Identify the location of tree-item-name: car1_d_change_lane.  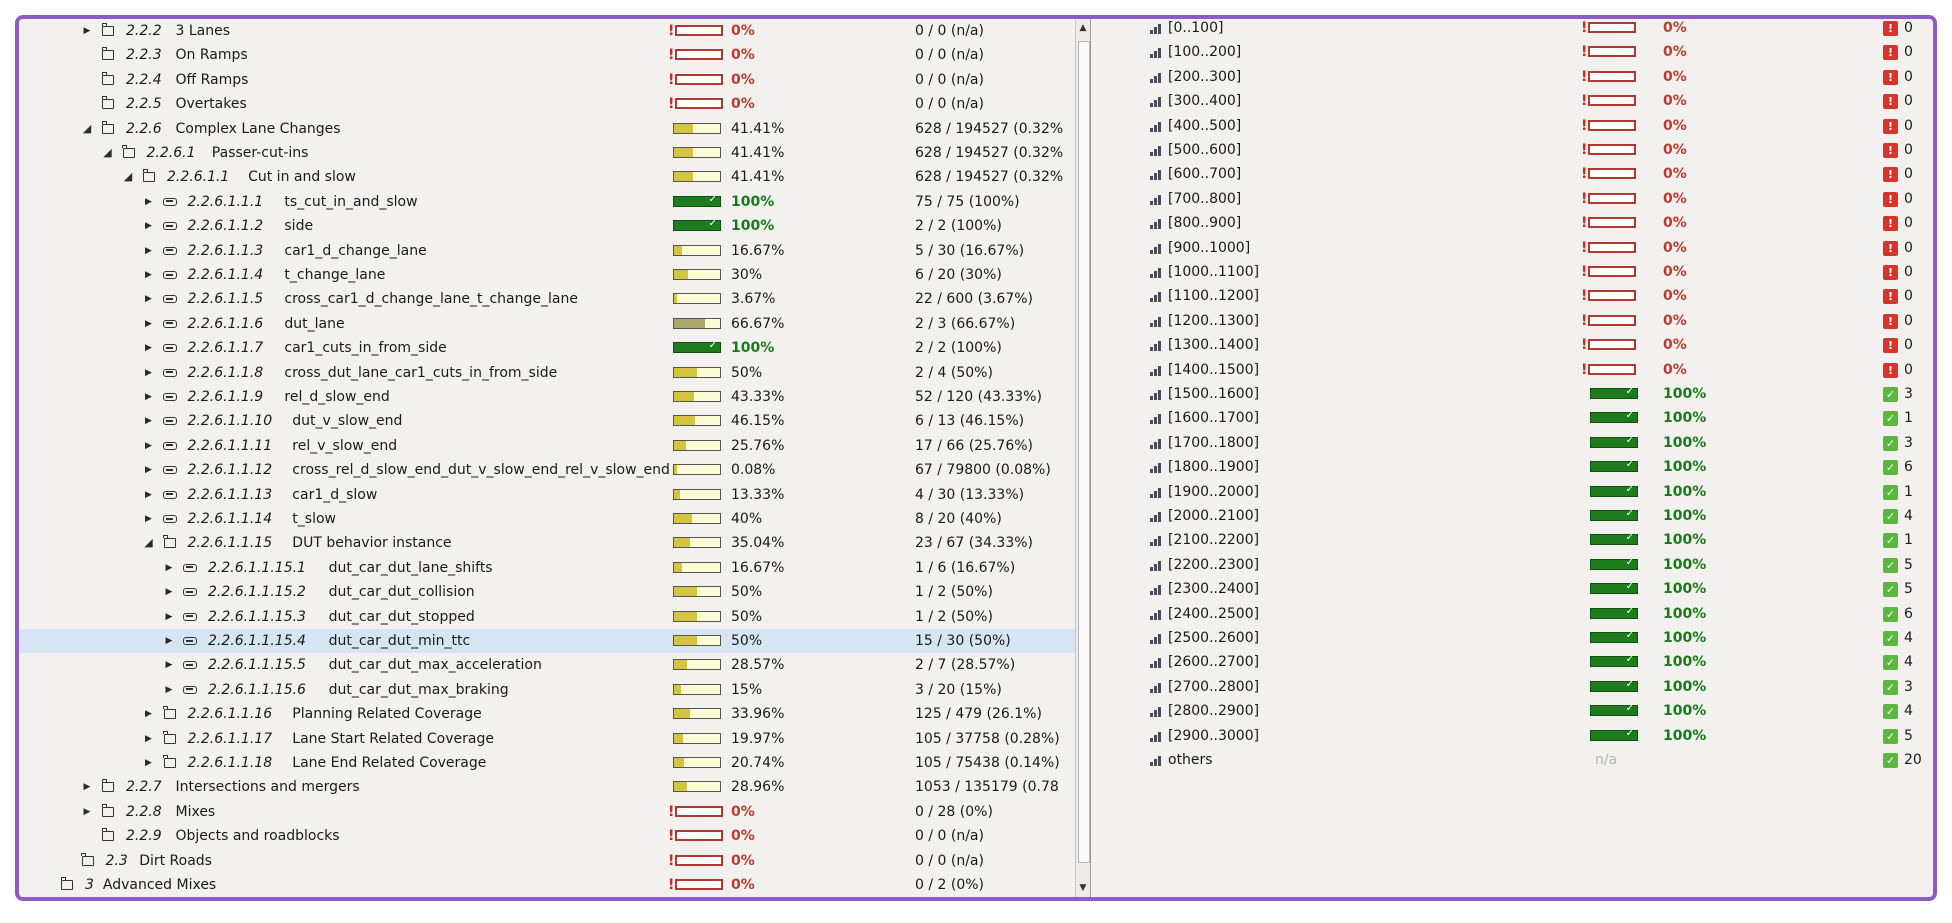
(355, 251).